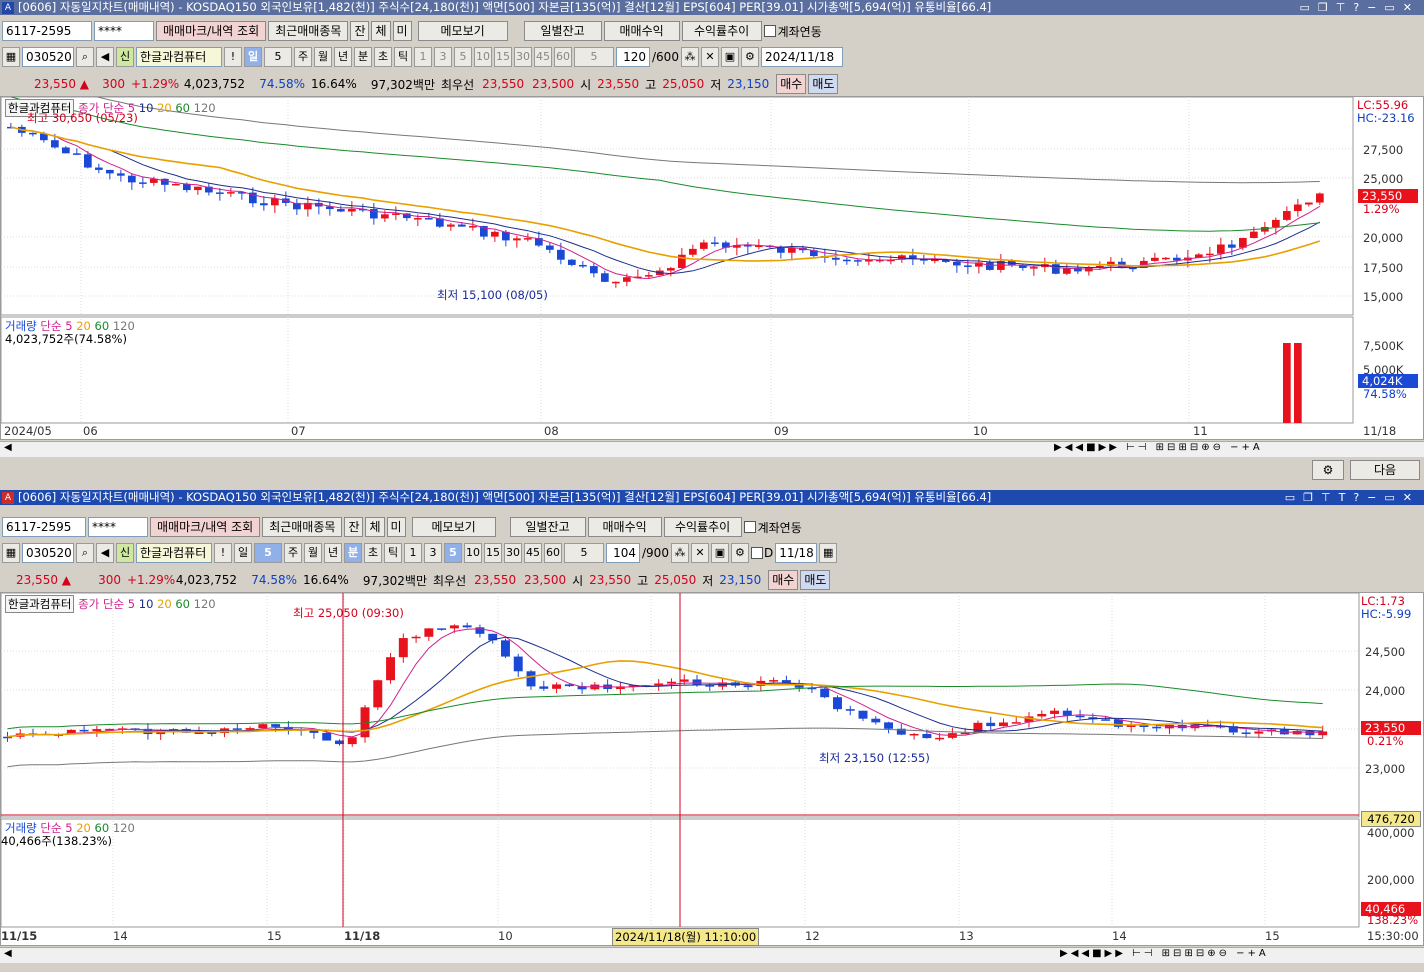  What do you see at coordinates (383, 57) in the screenshot?
I see `period-sec-tab: 초` at bounding box center [383, 57].